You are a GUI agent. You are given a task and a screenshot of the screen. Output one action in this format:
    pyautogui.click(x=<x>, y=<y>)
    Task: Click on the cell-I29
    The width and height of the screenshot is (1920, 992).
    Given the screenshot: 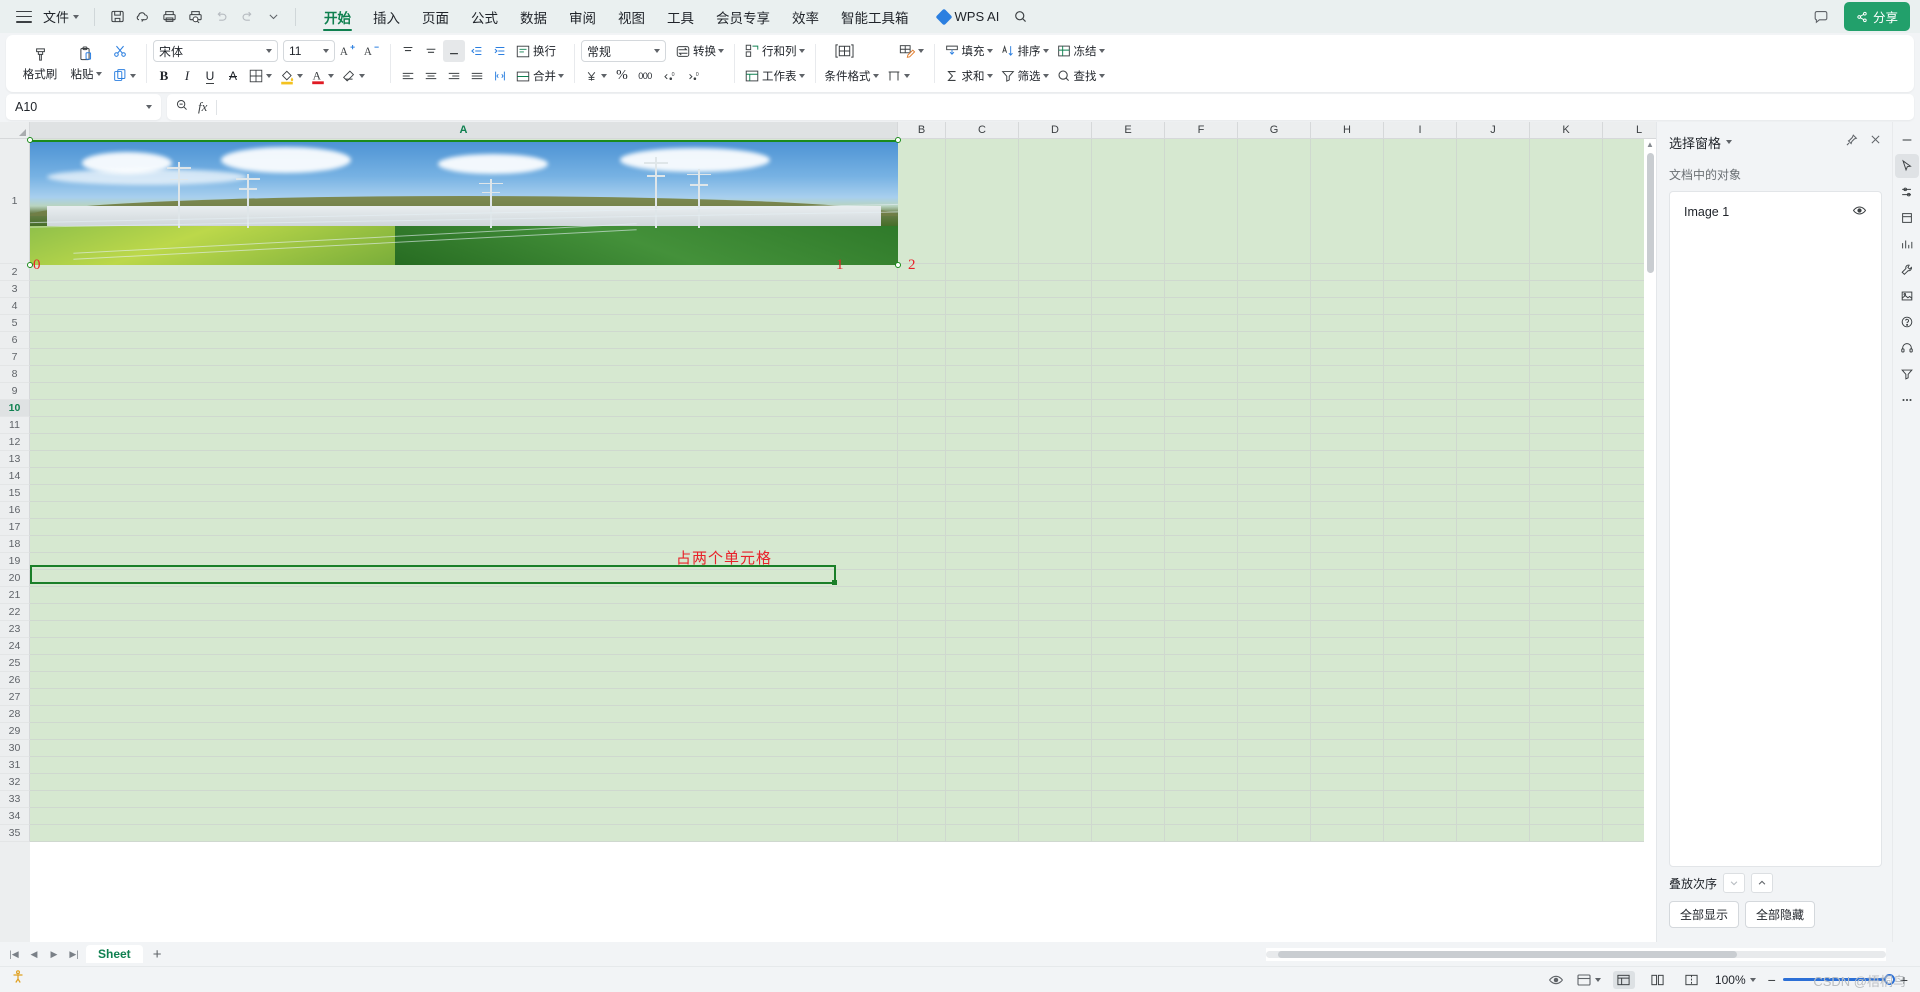 What is the action you would take?
    pyautogui.click(x=1420, y=731)
    